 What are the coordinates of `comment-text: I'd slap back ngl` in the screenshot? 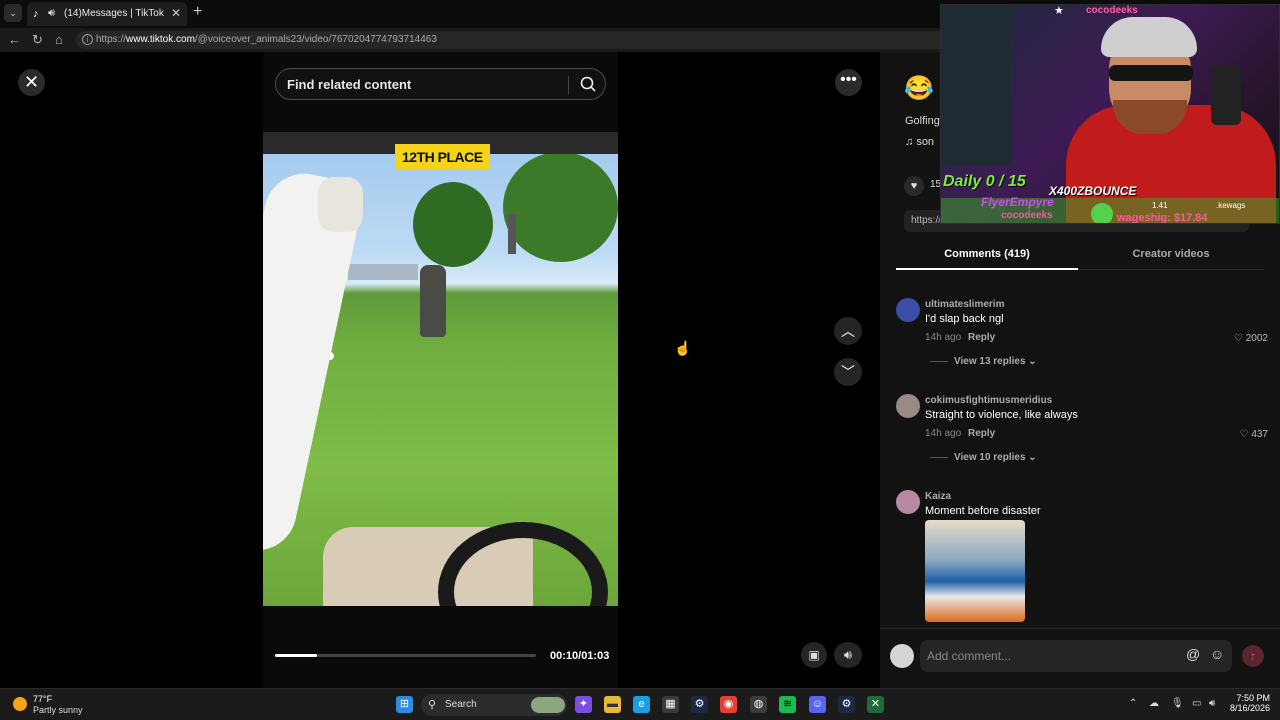 It's located at (964, 319).